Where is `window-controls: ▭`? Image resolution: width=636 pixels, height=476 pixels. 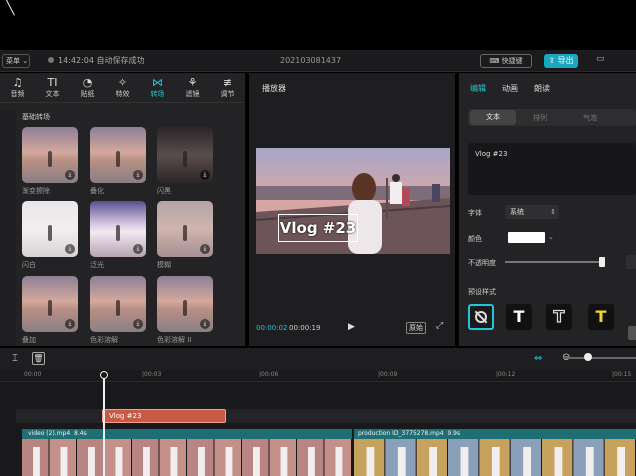 window-controls: ▭ is located at coordinates (600, 59).